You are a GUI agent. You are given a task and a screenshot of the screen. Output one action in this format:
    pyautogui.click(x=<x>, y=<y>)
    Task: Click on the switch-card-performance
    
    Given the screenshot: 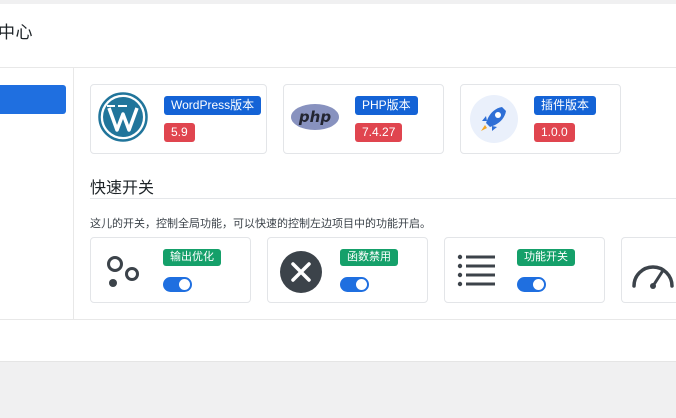 What is the action you would take?
    pyautogui.click(x=648, y=270)
    